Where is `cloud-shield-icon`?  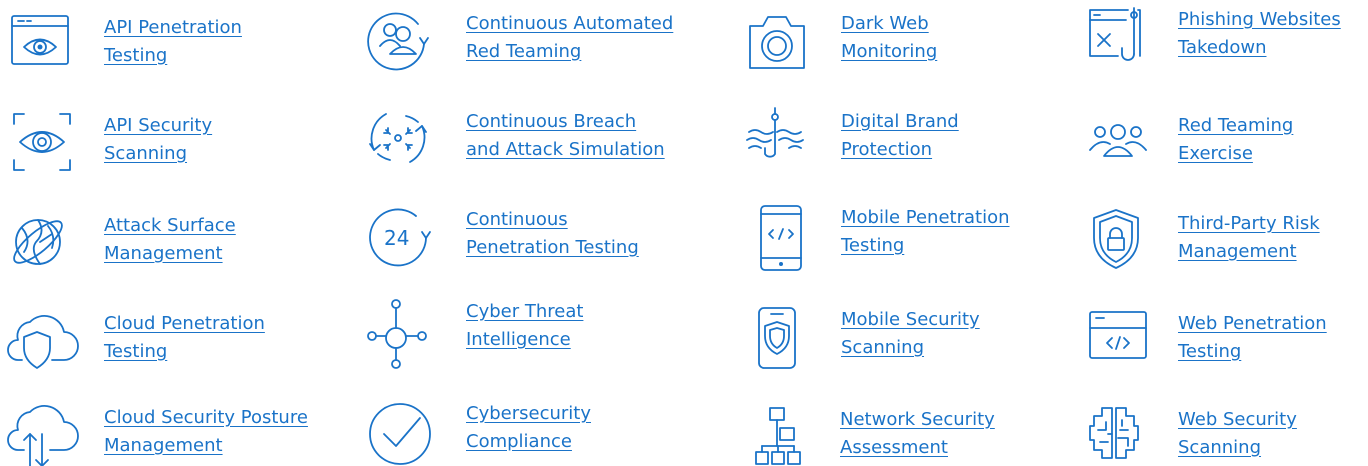
cloud-shield-icon is located at coordinates (42, 340).